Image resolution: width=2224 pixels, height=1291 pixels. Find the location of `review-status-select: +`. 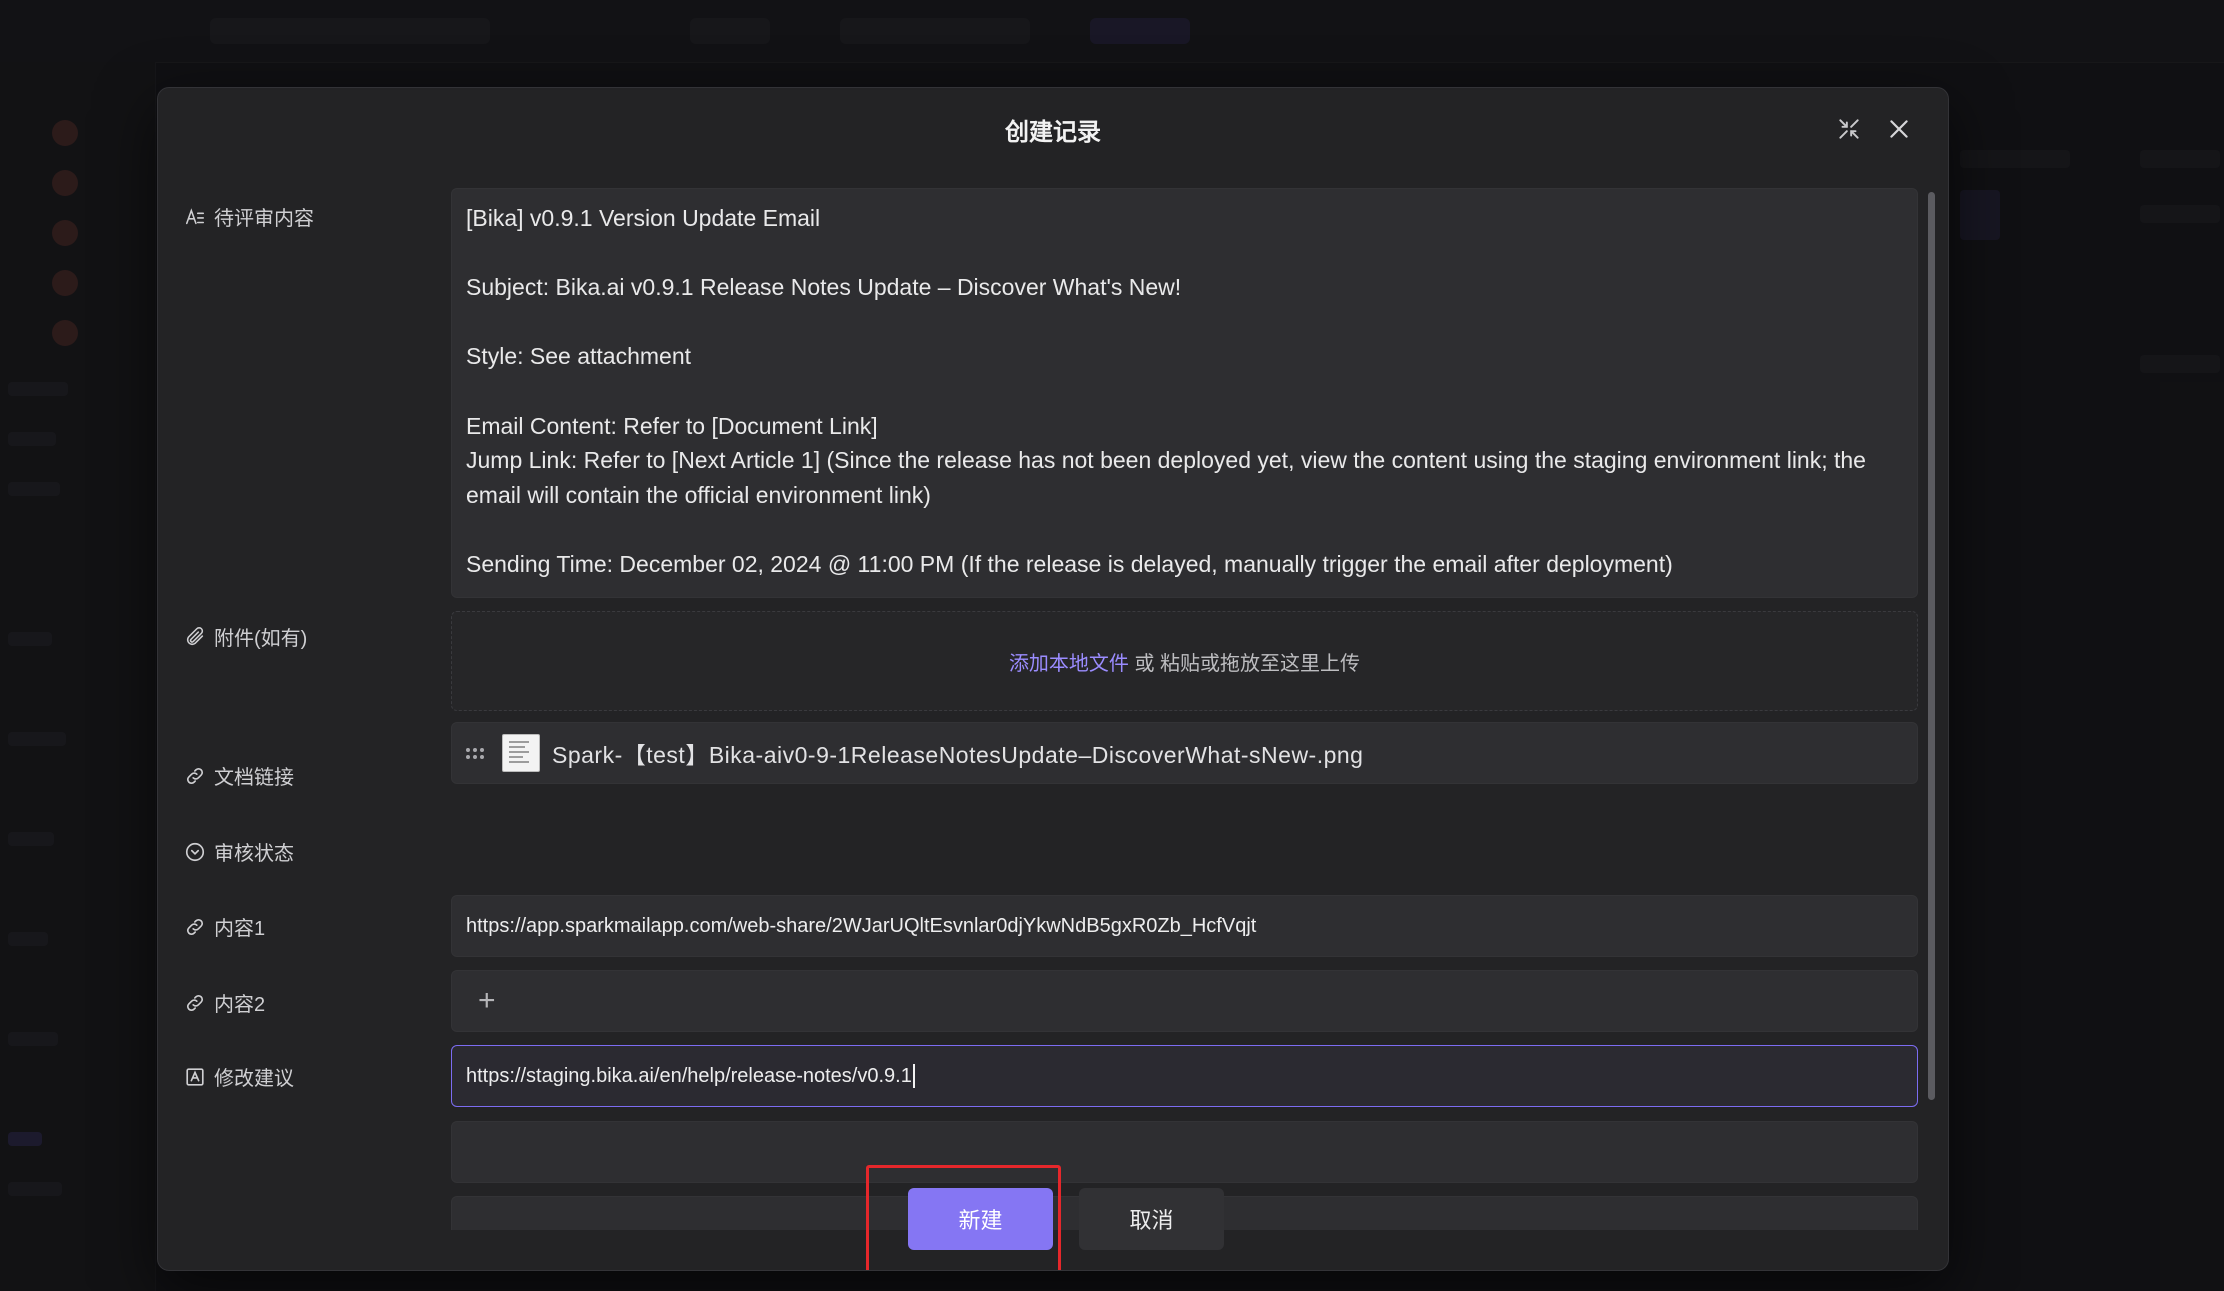

review-status-select: + is located at coordinates (1184, 1001).